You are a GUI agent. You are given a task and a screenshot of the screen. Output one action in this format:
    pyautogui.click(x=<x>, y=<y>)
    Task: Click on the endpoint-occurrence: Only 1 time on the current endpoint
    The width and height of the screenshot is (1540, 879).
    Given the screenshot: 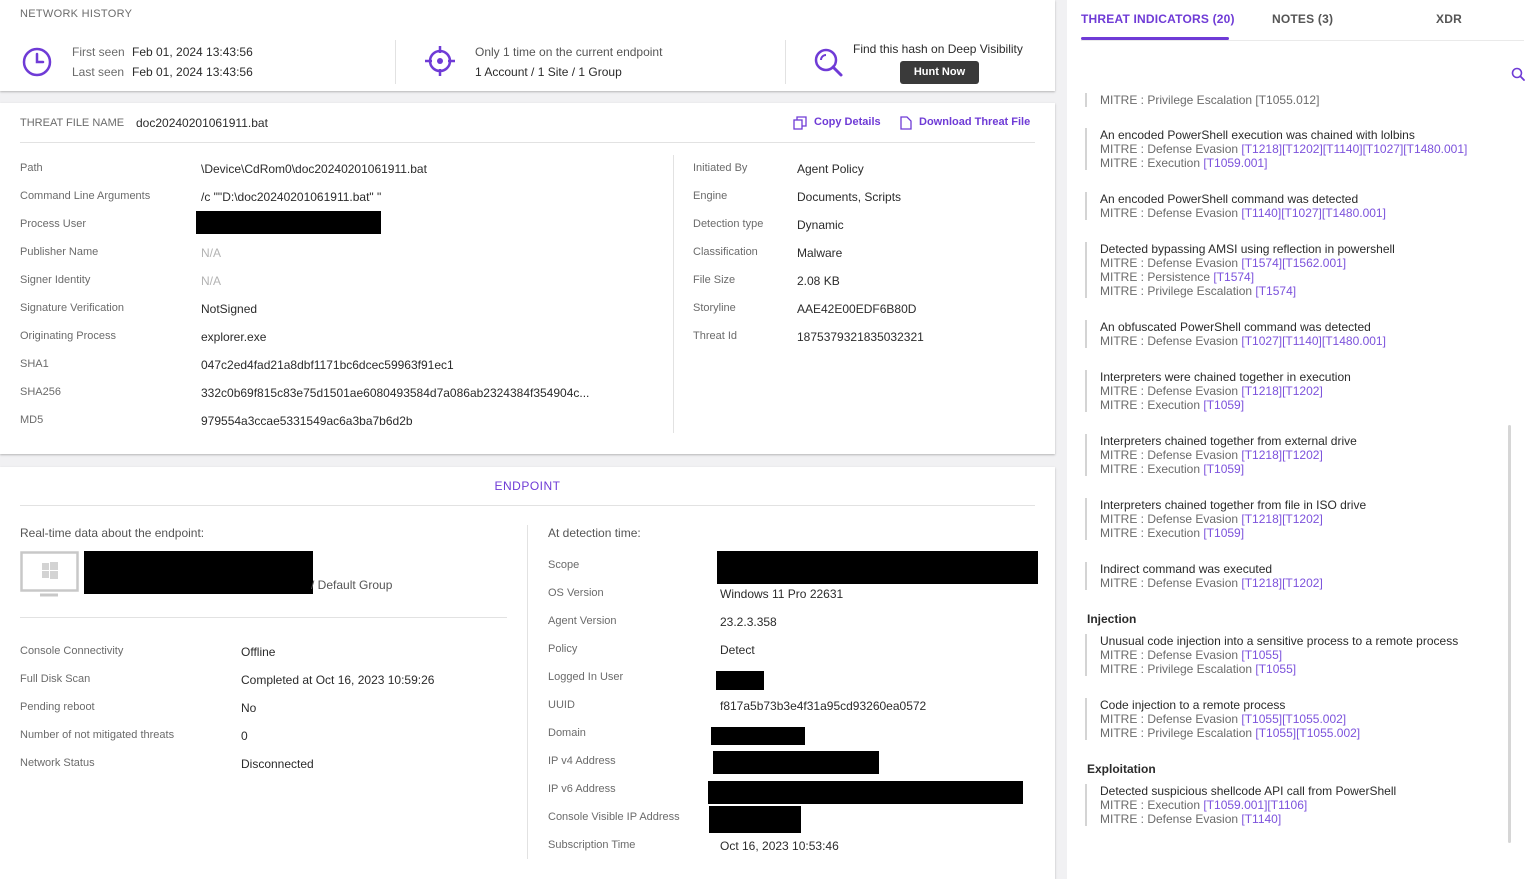 What is the action you would take?
    pyautogui.click(x=569, y=52)
    